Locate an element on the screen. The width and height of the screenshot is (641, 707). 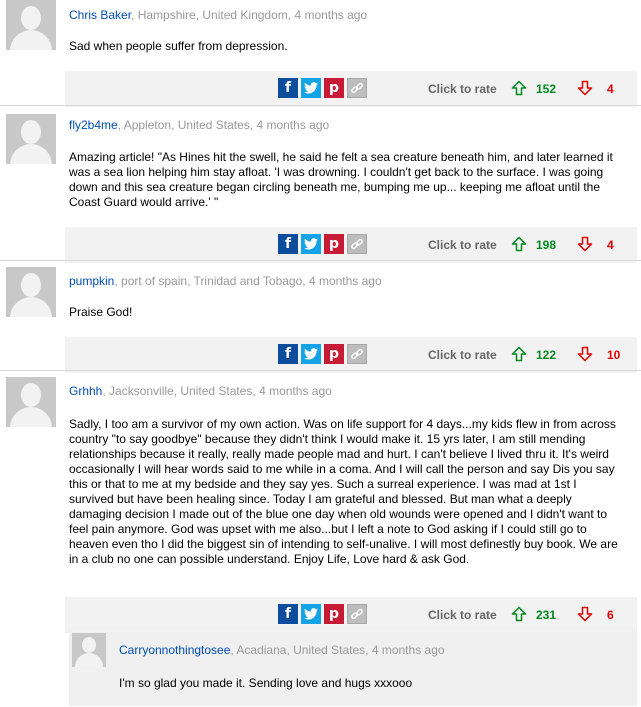
comment-action-bar: f p Click to rate 122 10 is located at coordinates (351, 355).